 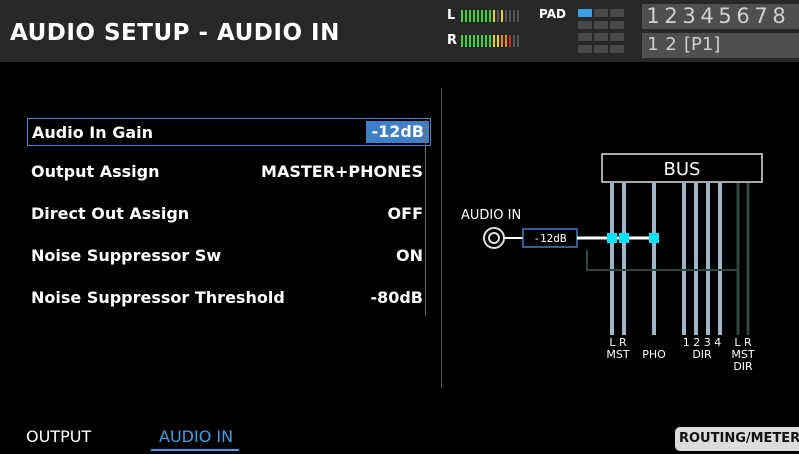 What do you see at coordinates (175, 33) in the screenshot?
I see `page-title: AUDIO SETUP - AUDIO IN` at bounding box center [175, 33].